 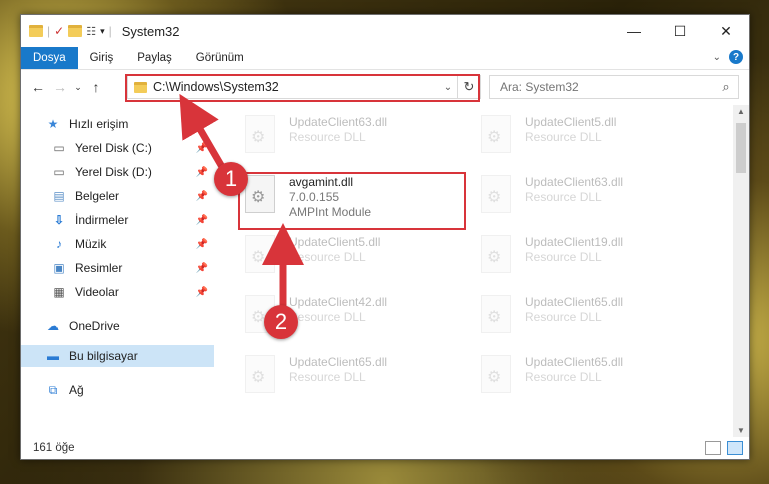 What do you see at coordinates (231, 179) in the screenshot?
I see `callout-1: 1` at bounding box center [231, 179].